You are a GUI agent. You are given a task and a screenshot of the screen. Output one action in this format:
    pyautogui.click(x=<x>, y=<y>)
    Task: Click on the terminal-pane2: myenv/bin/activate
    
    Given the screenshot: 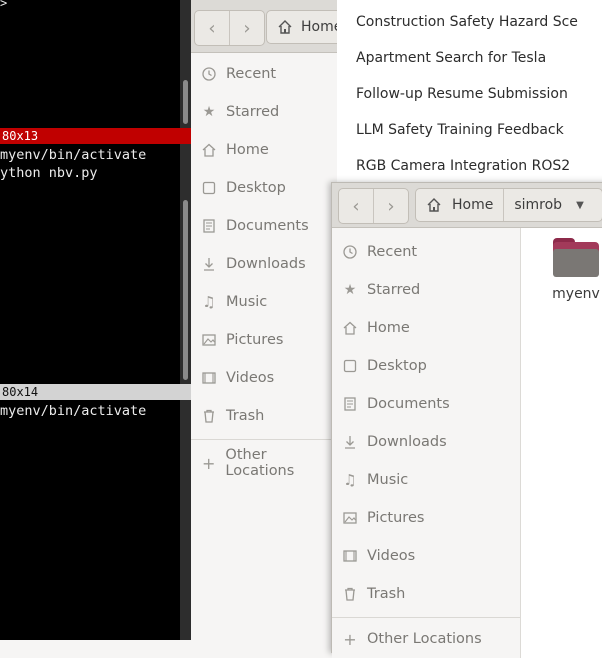 What is the action you would take?
    pyautogui.click(x=90, y=521)
    